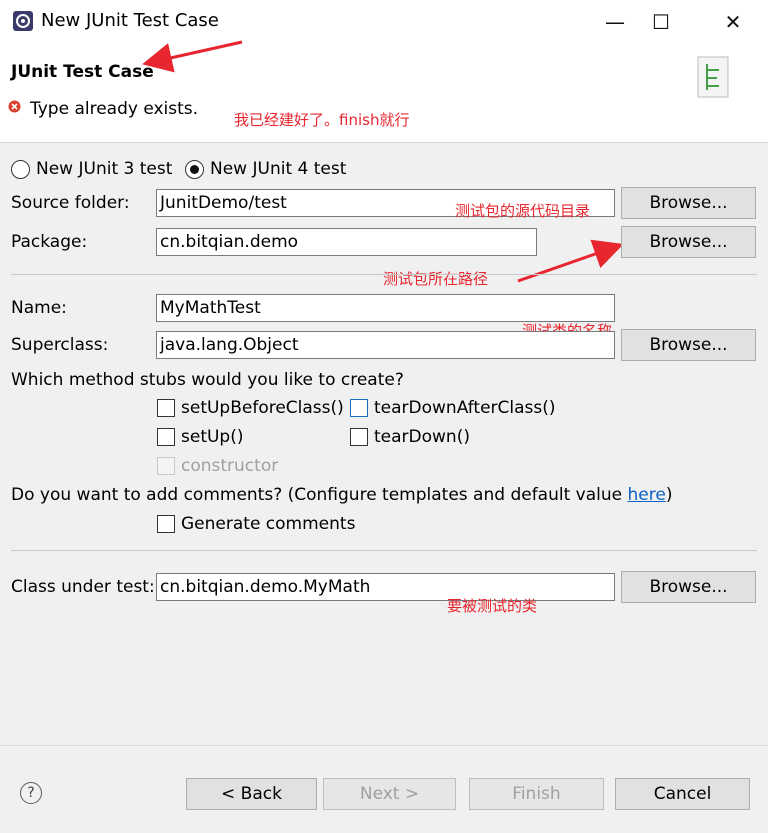  Describe the element at coordinates (166, 524) in the screenshot. I see `generate-comments-checkbox` at that location.